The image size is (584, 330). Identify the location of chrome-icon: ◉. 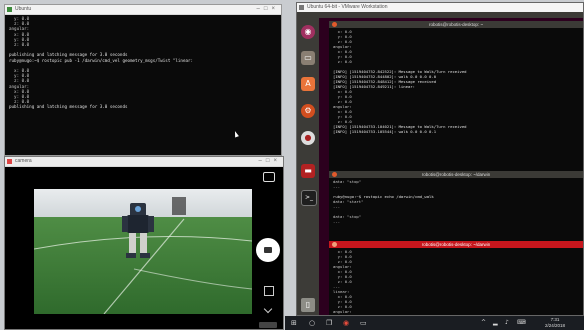
(346, 323).